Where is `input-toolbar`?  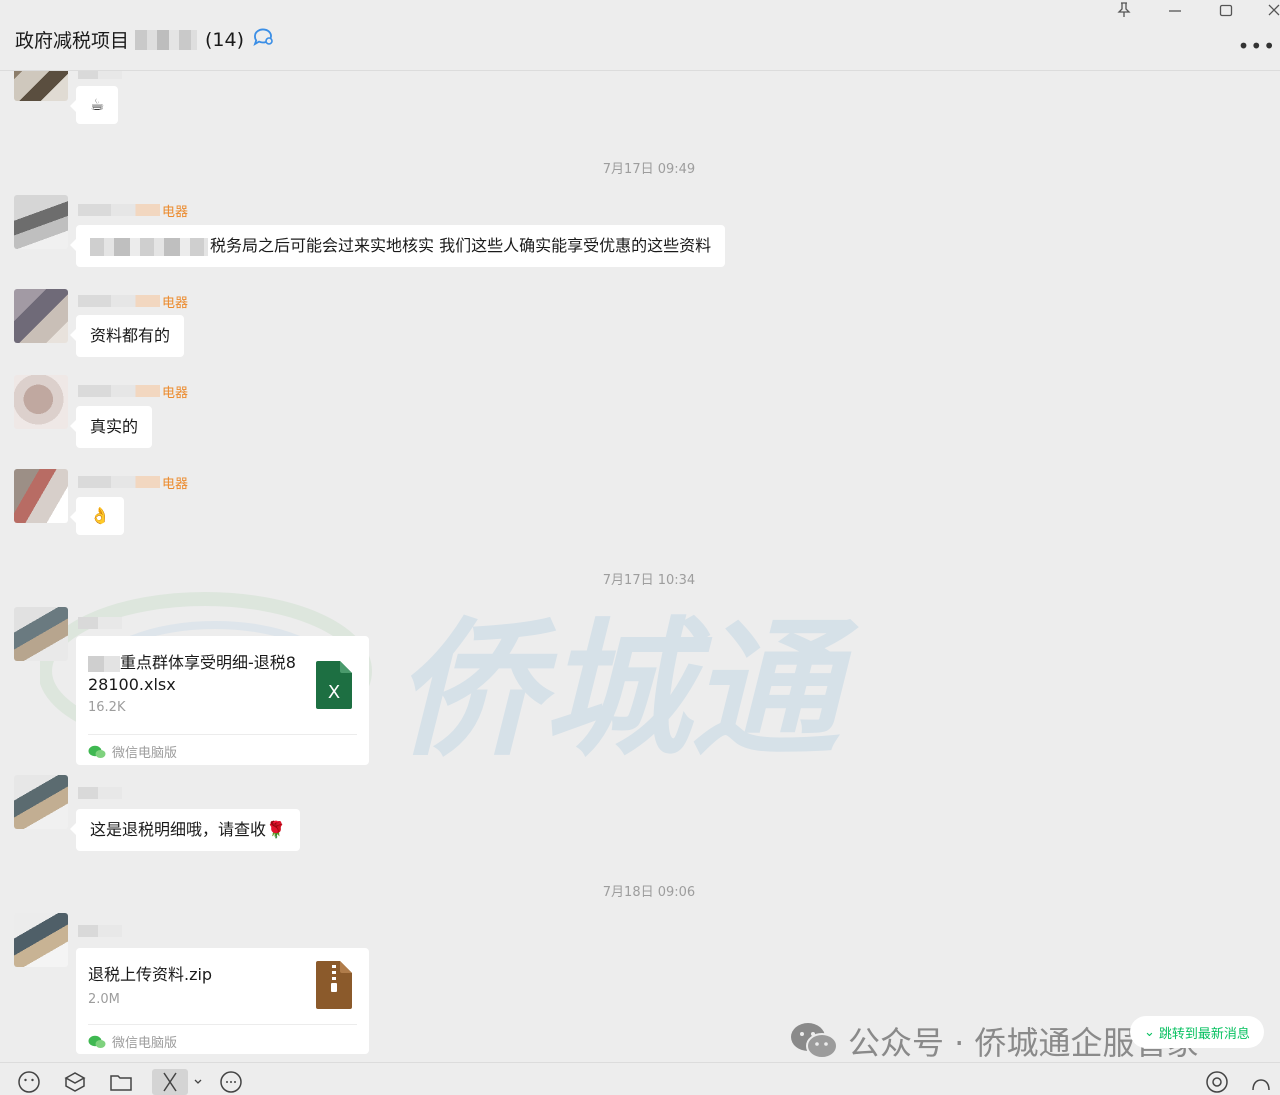
input-toolbar is located at coordinates (640, 1078).